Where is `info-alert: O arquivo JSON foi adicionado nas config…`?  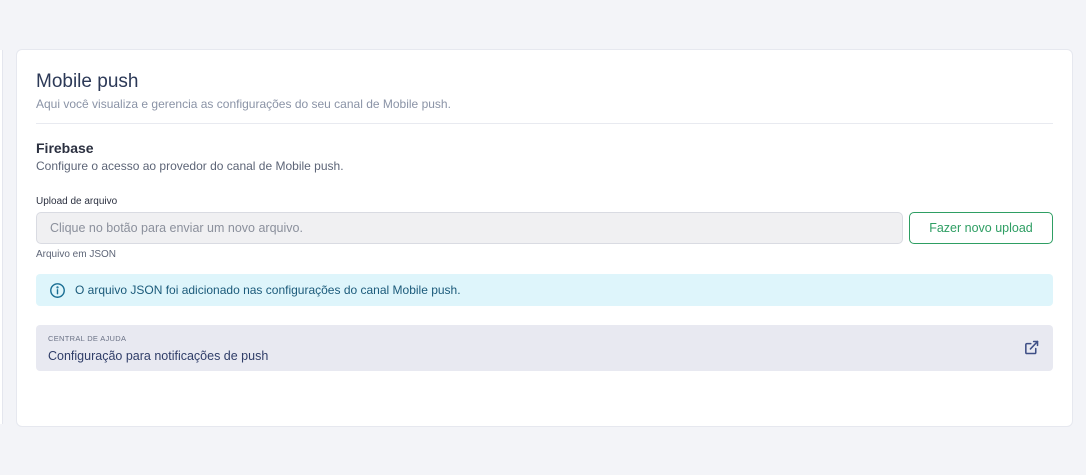
info-alert: O arquivo JSON foi adicionado nas config… is located at coordinates (544, 290).